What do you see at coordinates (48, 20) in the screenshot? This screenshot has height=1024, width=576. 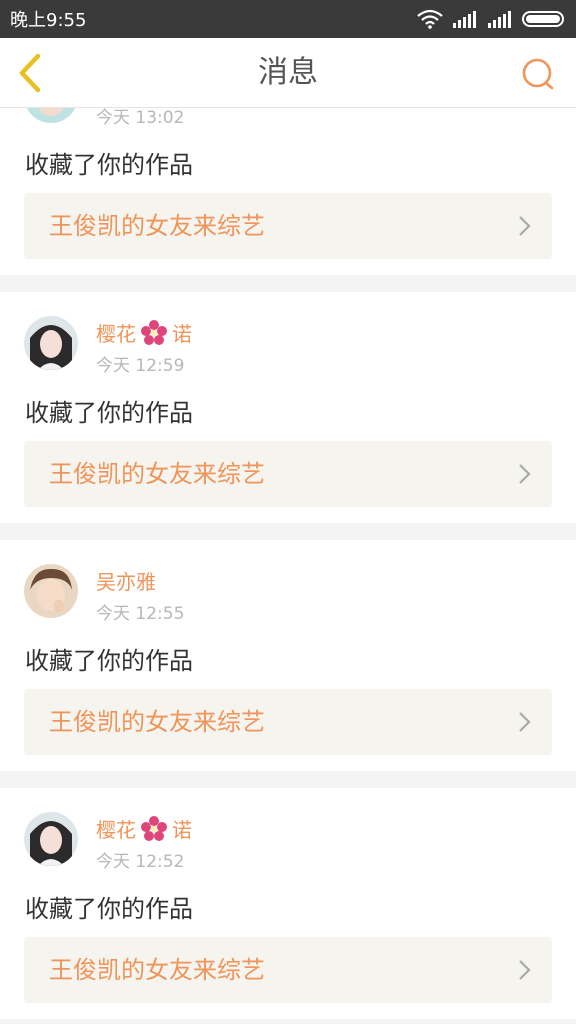 I see `status-time: 晚上9:55` at bounding box center [48, 20].